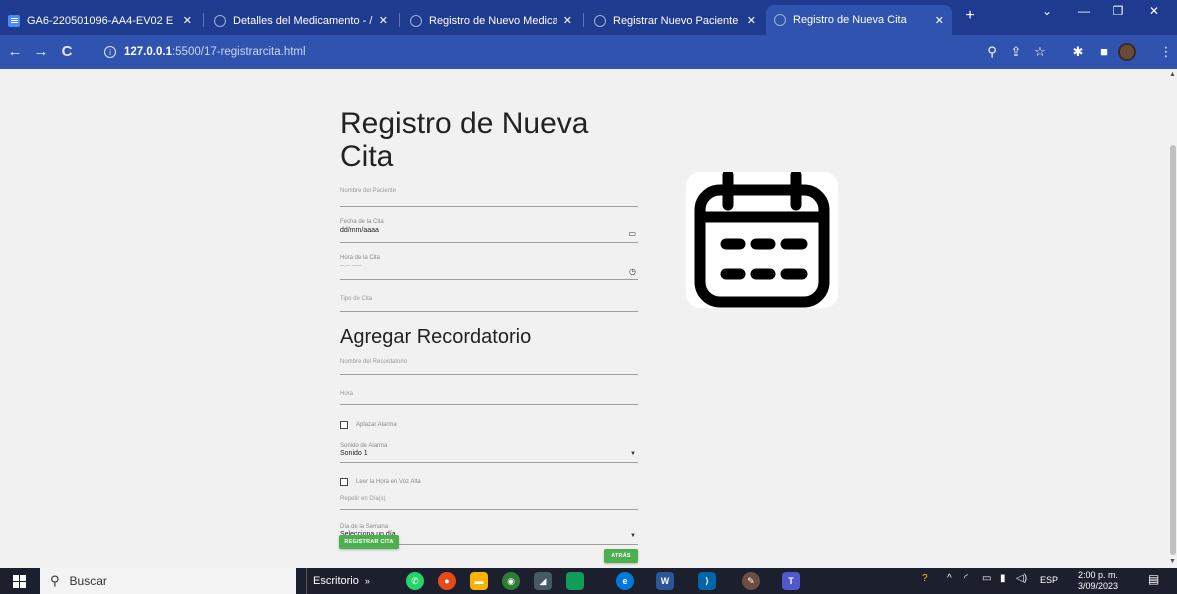 This screenshot has height=594, width=1177. I want to click on tab-search-chevron-icon: ⌄, so click(1047, 11).